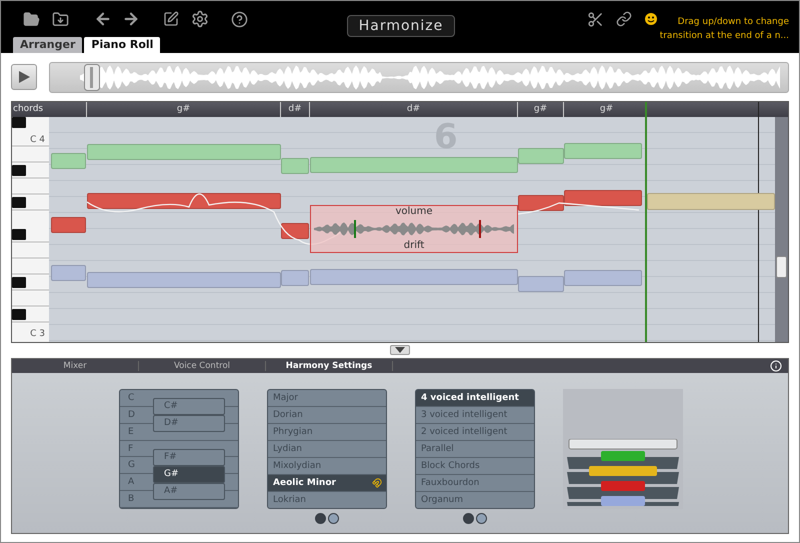  Describe the element at coordinates (189, 491) in the screenshot. I see `key-item: A#` at that location.